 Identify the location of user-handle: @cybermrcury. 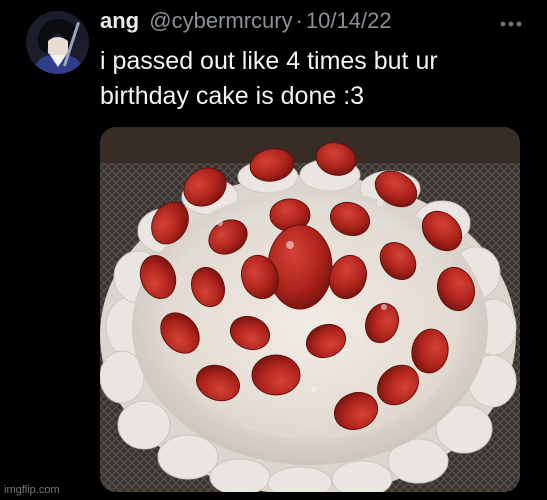
(220, 20).